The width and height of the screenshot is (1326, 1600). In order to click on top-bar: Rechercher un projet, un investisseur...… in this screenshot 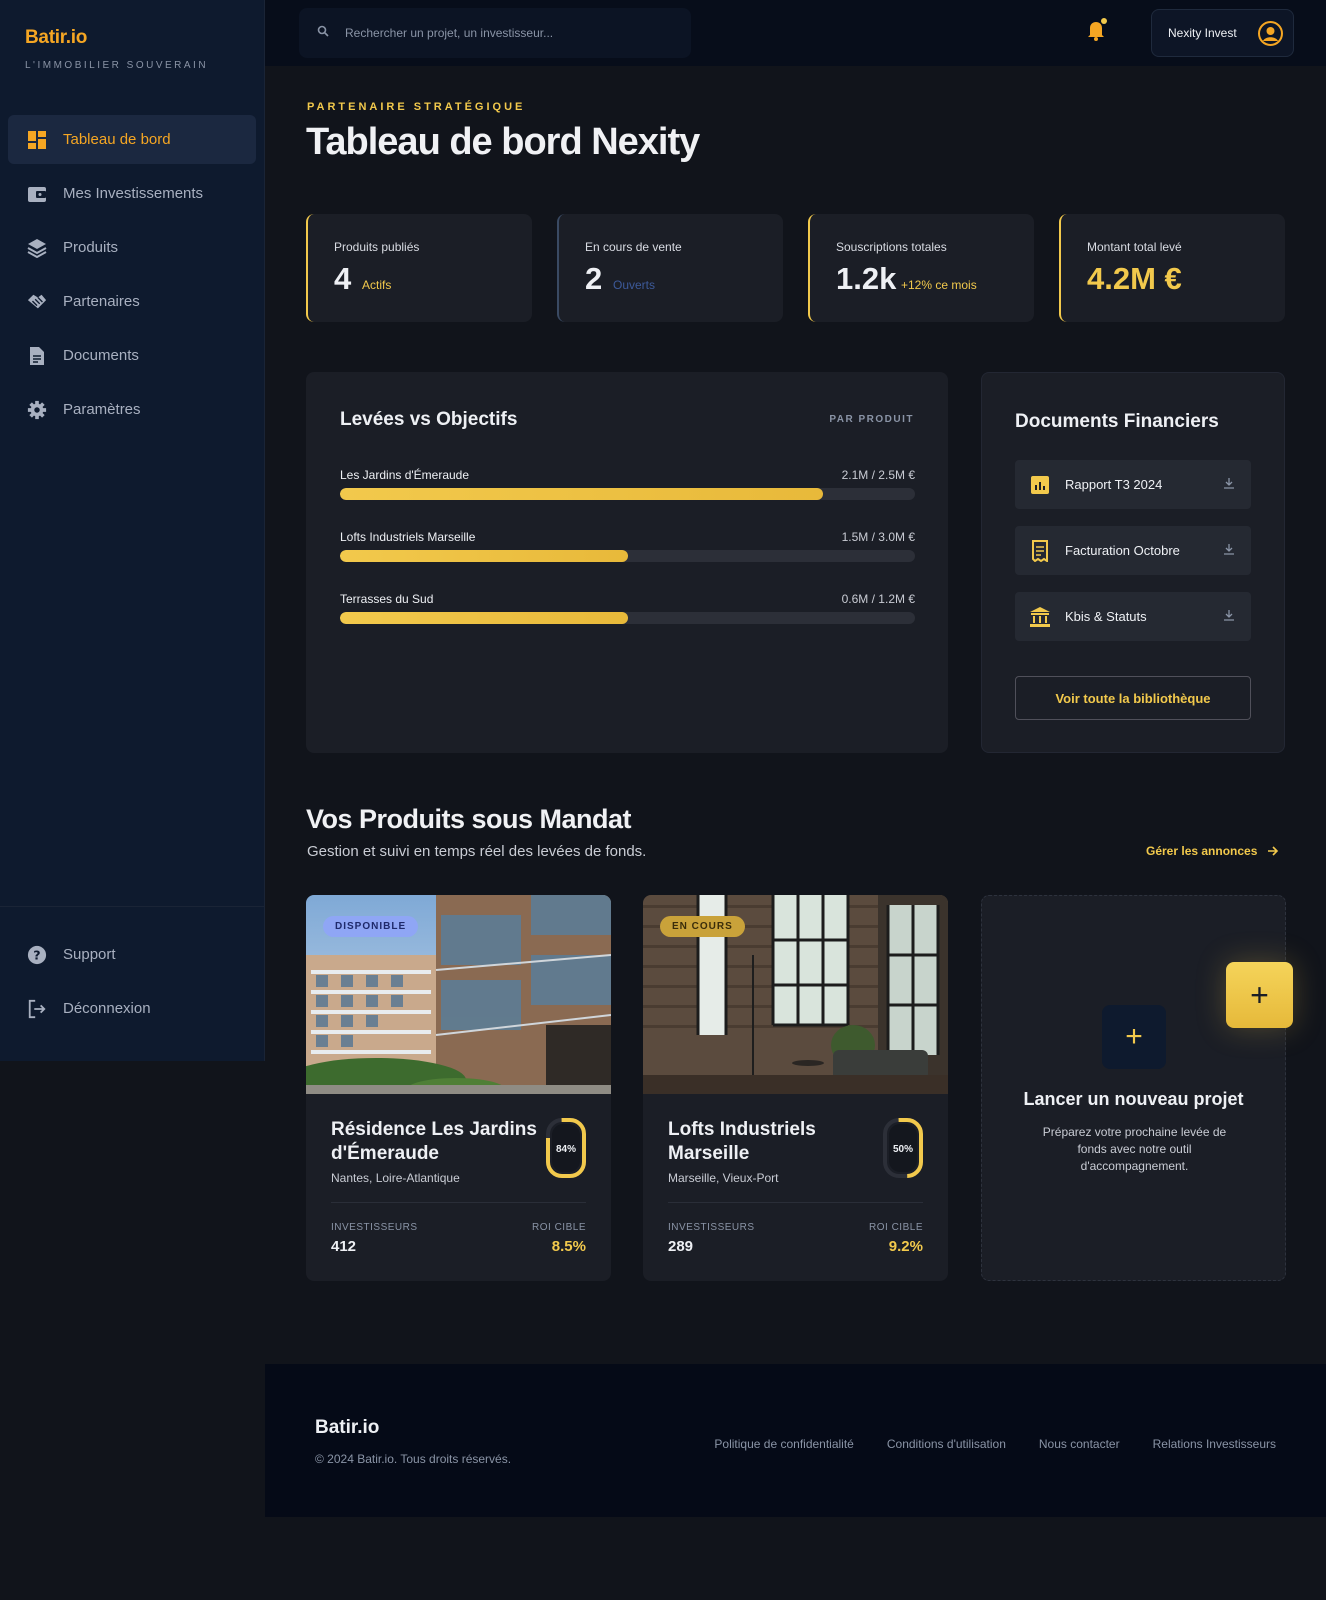, I will do `click(795, 33)`.